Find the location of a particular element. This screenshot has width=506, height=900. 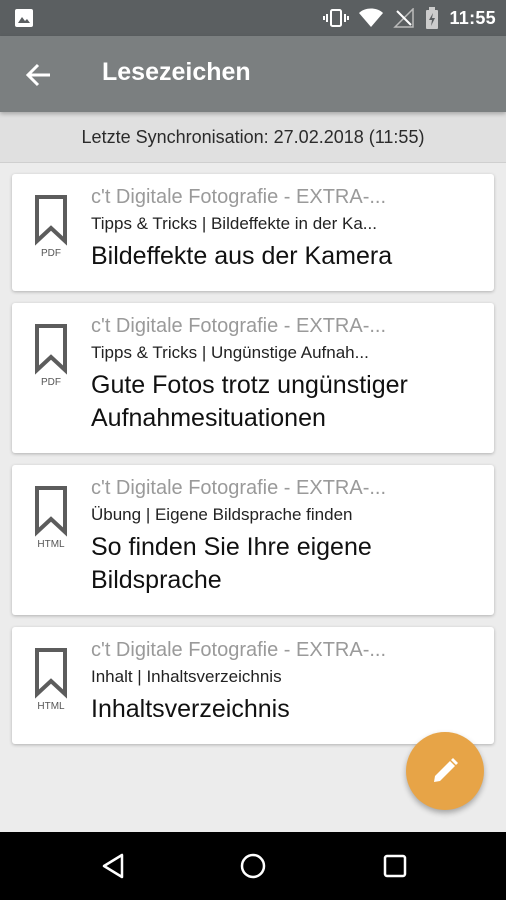

status-icons: 11:55 is located at coordinates (409, 18).